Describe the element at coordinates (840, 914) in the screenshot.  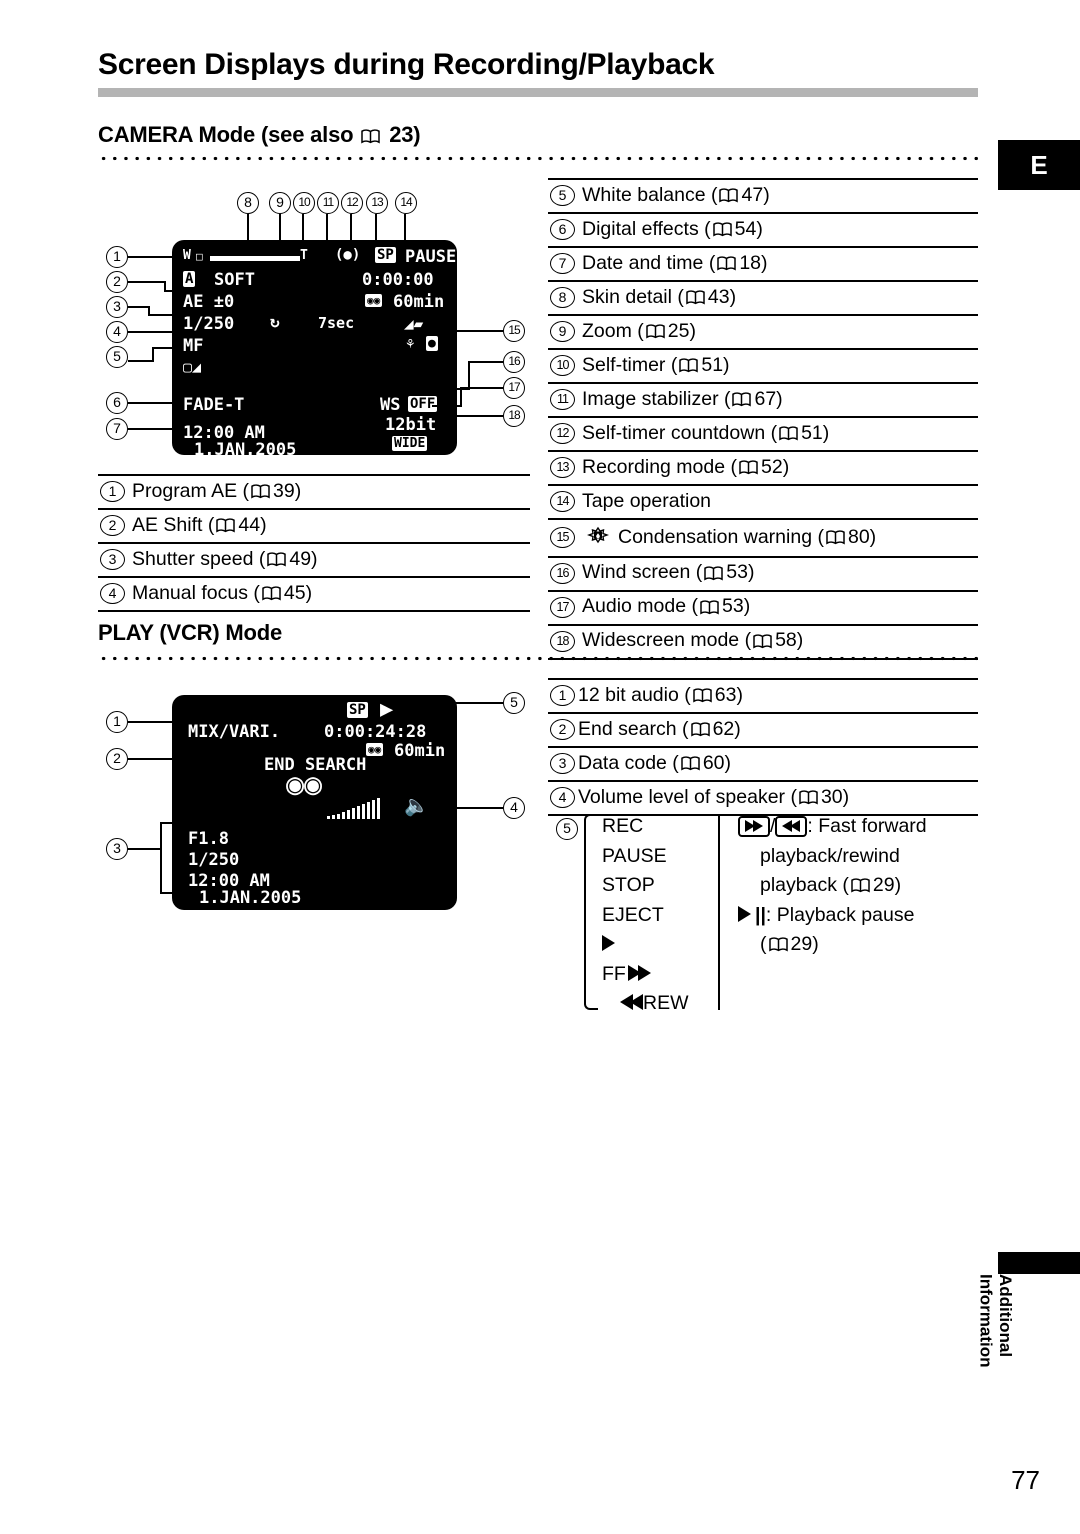
I see `ops-pause-text: : Playback pause` at that location.